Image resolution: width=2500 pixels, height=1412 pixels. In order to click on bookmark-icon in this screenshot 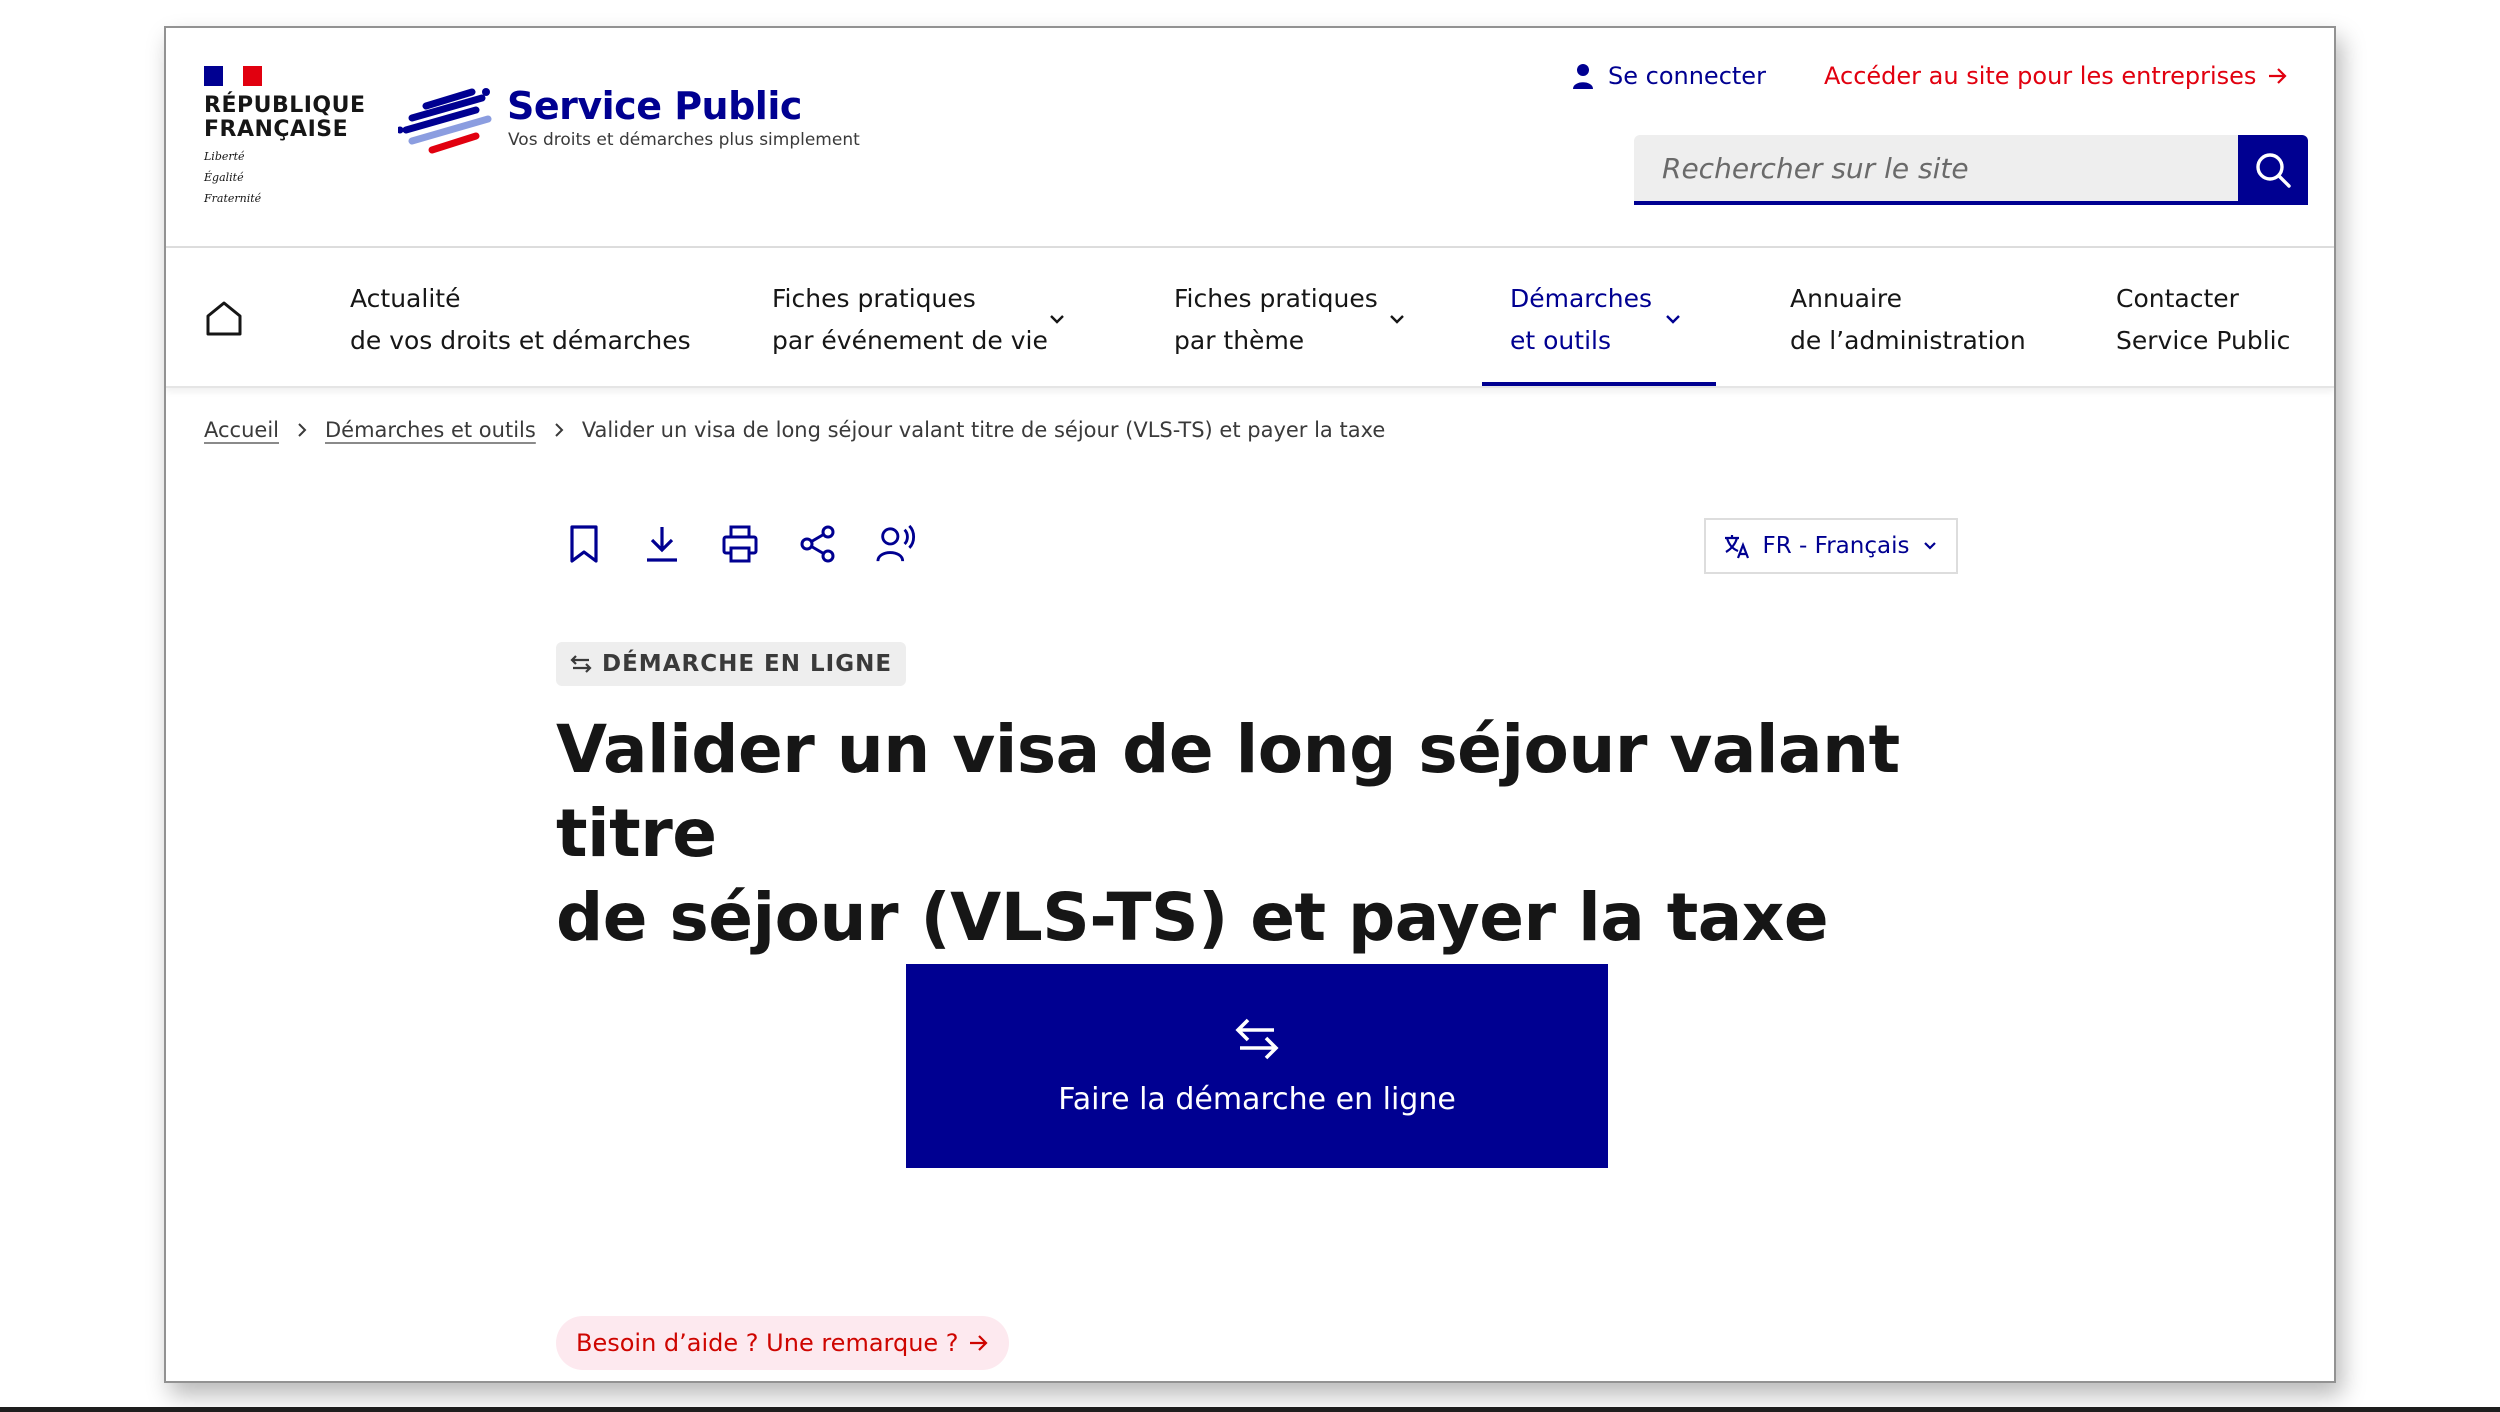, I will do `click(584, 544)`.